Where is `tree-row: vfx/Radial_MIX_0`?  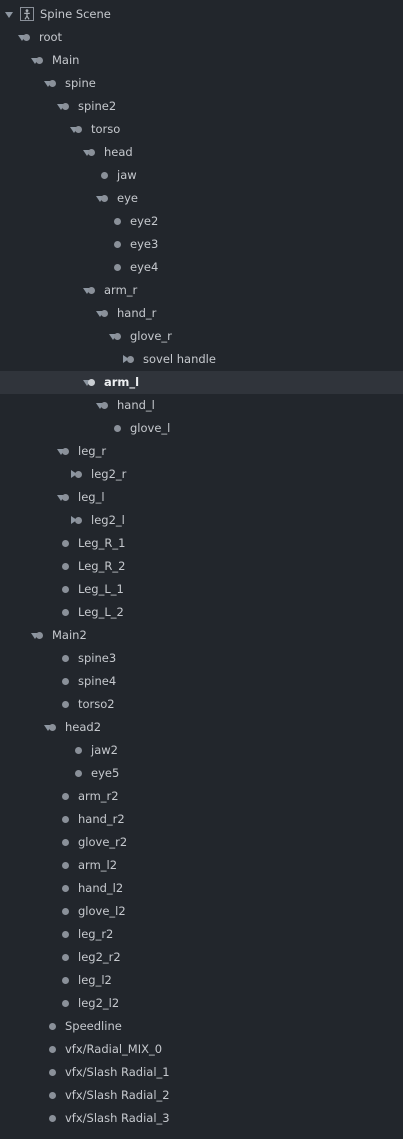 tree-row: vfx/Radial_MIX_0 is located at coordinates (201, 1049).